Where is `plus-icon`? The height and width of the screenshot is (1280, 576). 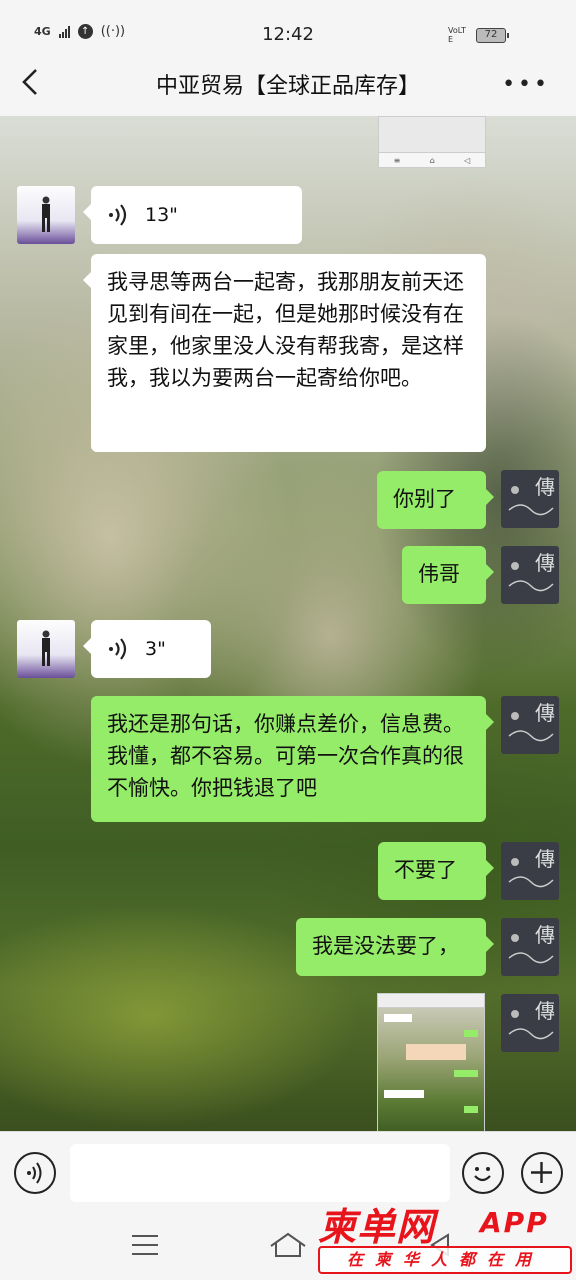
plus-icon is located at coordinates (541, 1172).